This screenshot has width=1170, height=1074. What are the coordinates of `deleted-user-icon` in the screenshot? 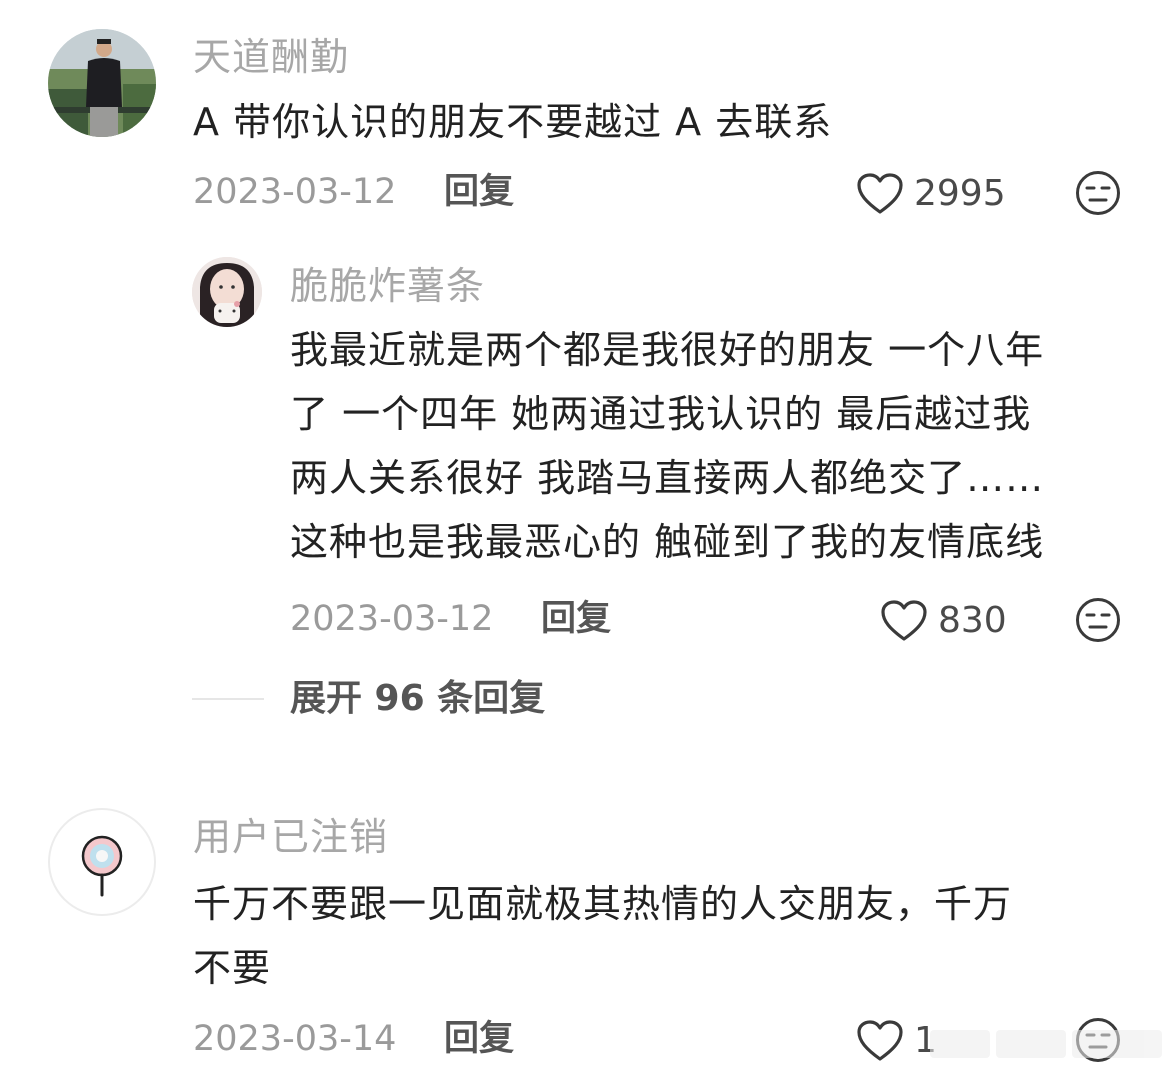 It's located at (102, 866).